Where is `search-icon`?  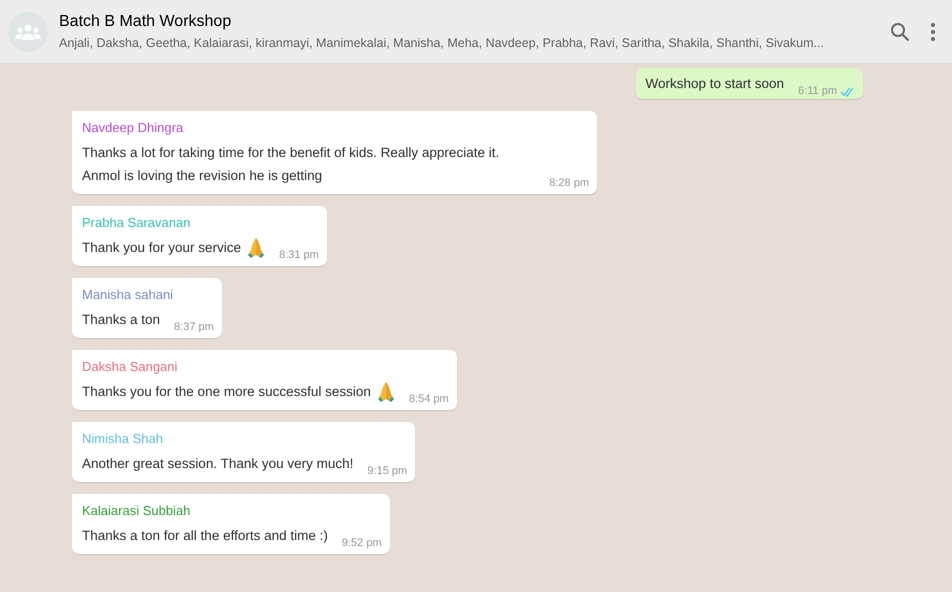
search-icon is located at coordinates (900, 32).